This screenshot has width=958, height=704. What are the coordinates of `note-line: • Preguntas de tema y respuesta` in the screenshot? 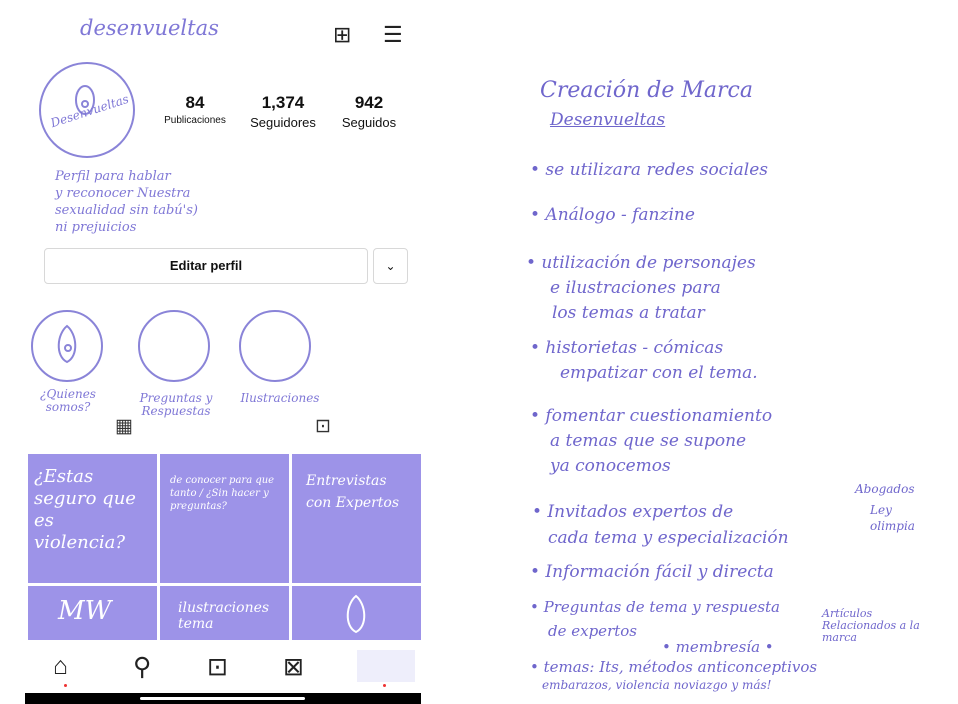 It's located at (655, 607).